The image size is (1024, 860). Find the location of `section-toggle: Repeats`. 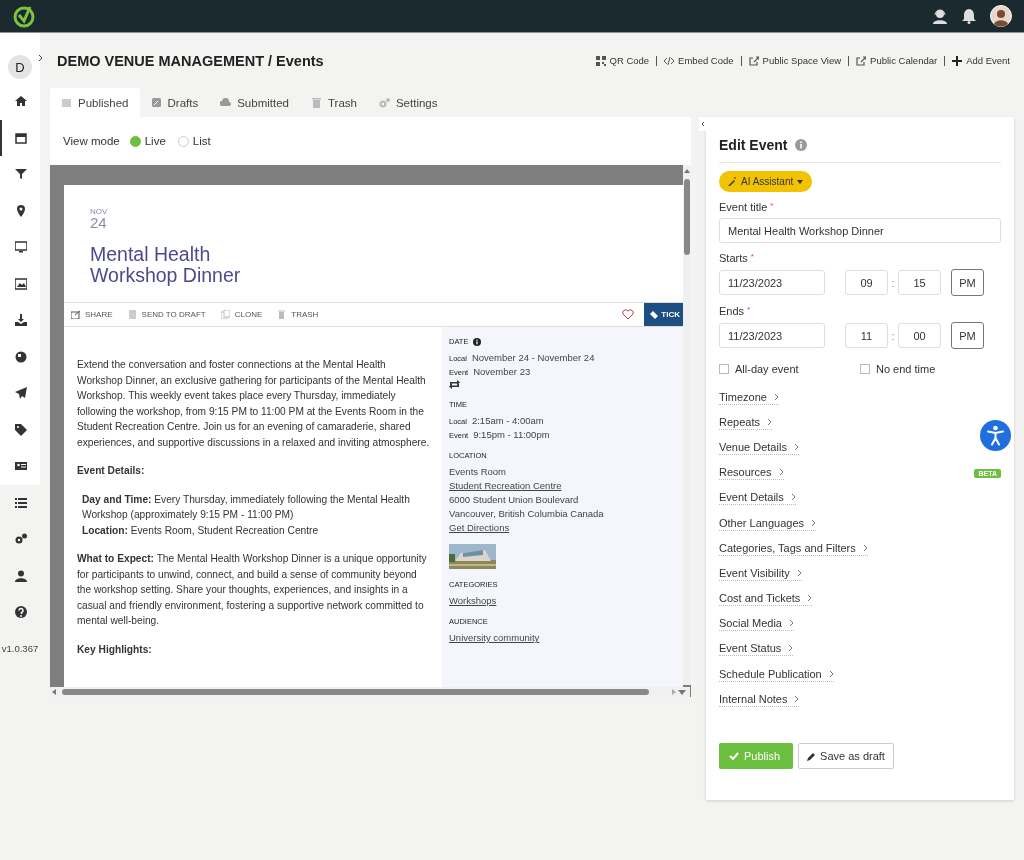

section-toggle: Repeats is located at coordinates (745, 422).